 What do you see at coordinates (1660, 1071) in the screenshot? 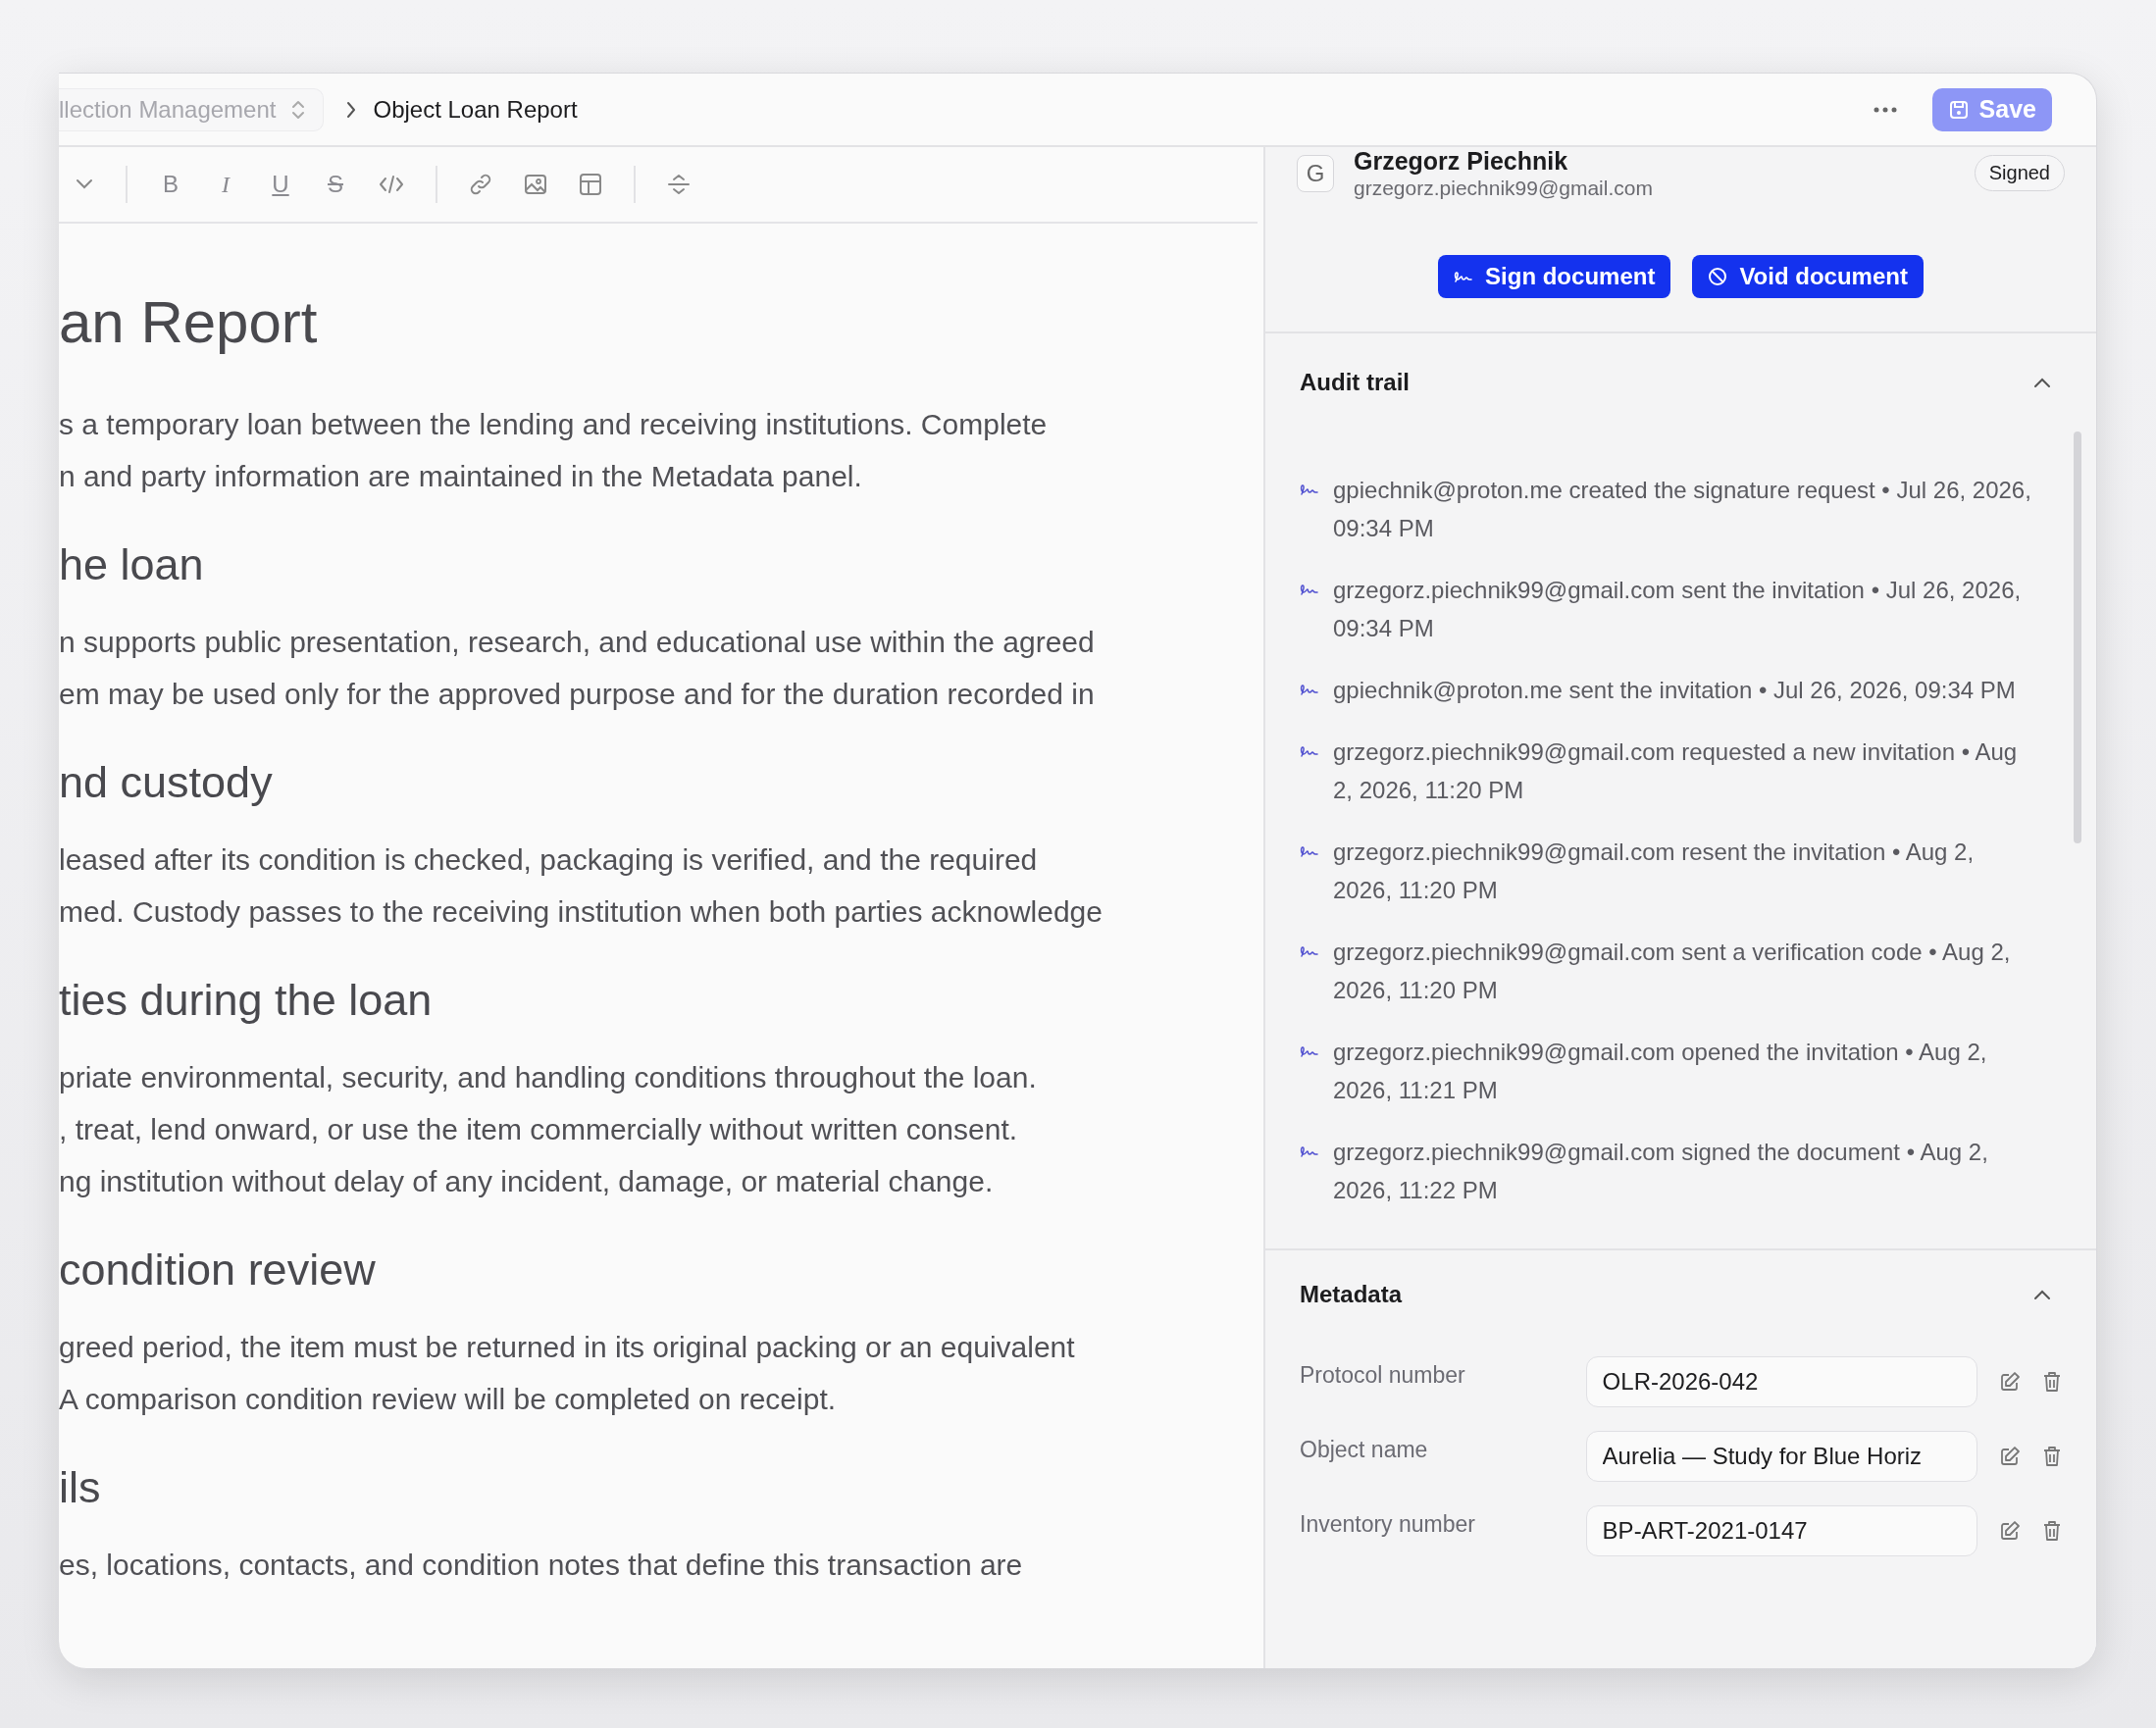
I see `audit-event: grzegorz.piechnik99@gmail.com opened the invitation • Aug 2, 2026, 11:21 PM` at bounding box center [1660, 1071].